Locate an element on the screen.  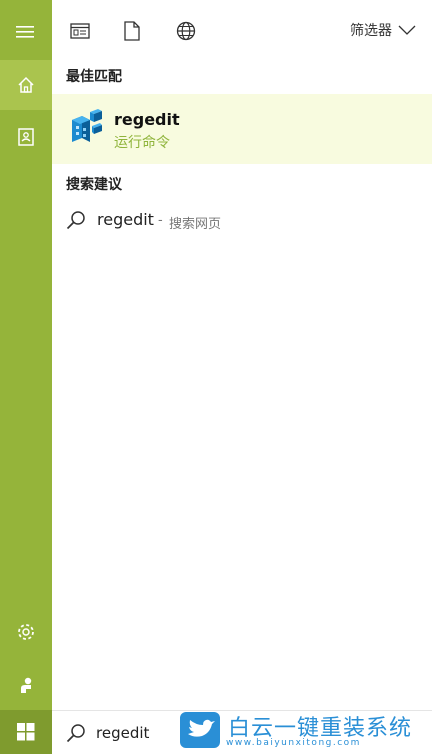
suggestion-suffix: 搜索网页 is located at coordinates (195, 224).